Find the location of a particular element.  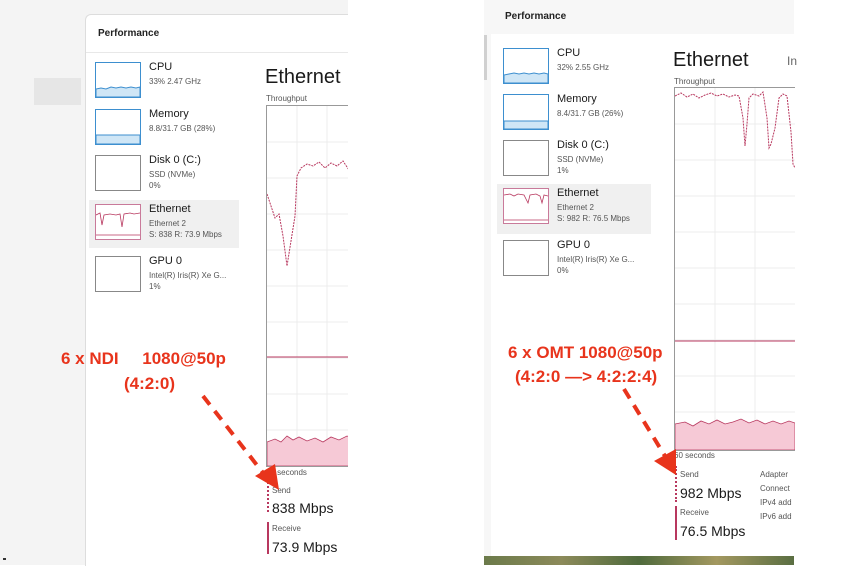

sidebar-item-sub: 8.8/31.7 GB (28%) is located at coordinates (182, 128).